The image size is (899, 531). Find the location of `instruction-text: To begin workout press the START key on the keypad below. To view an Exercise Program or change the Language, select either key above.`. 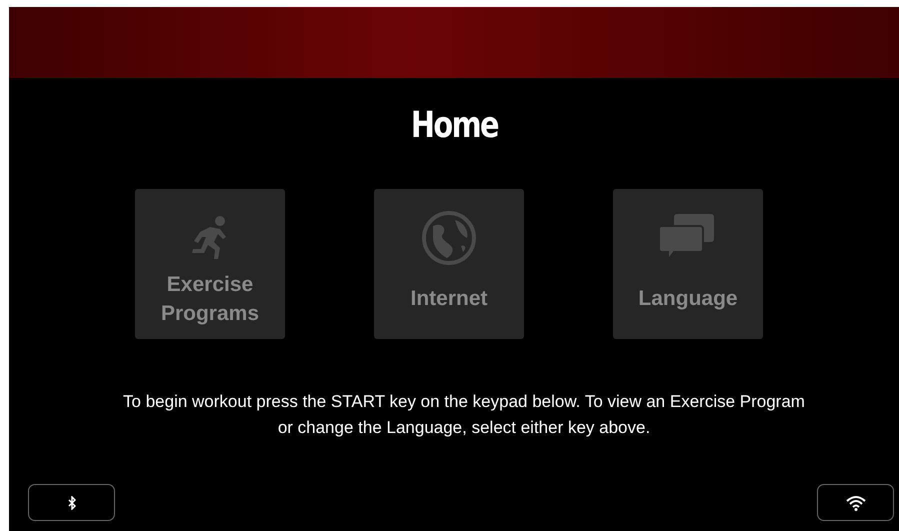

instruction-text: To begin workout press the START key on the keypad below. To view an Exercise Program or change the Language, select either key above. is located at coordinates (464, 414).